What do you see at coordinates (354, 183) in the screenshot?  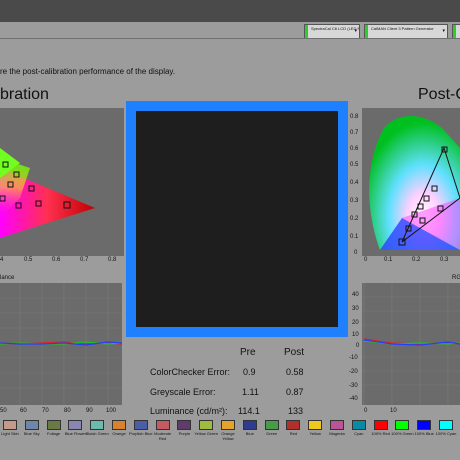 I see `post-cie-y-tick: 0.4` at bounding box center [354, 183].